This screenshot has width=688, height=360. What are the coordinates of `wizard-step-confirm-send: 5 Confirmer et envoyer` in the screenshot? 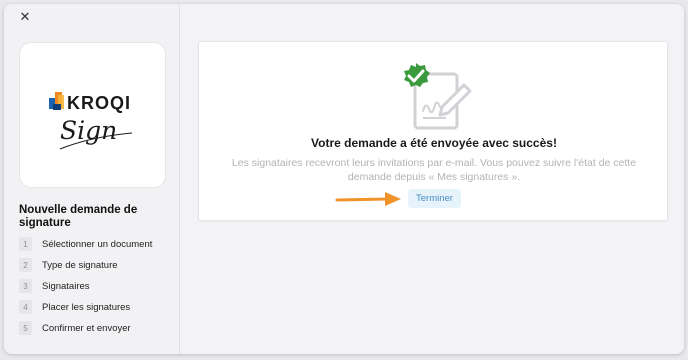 It's located at (85, 328).